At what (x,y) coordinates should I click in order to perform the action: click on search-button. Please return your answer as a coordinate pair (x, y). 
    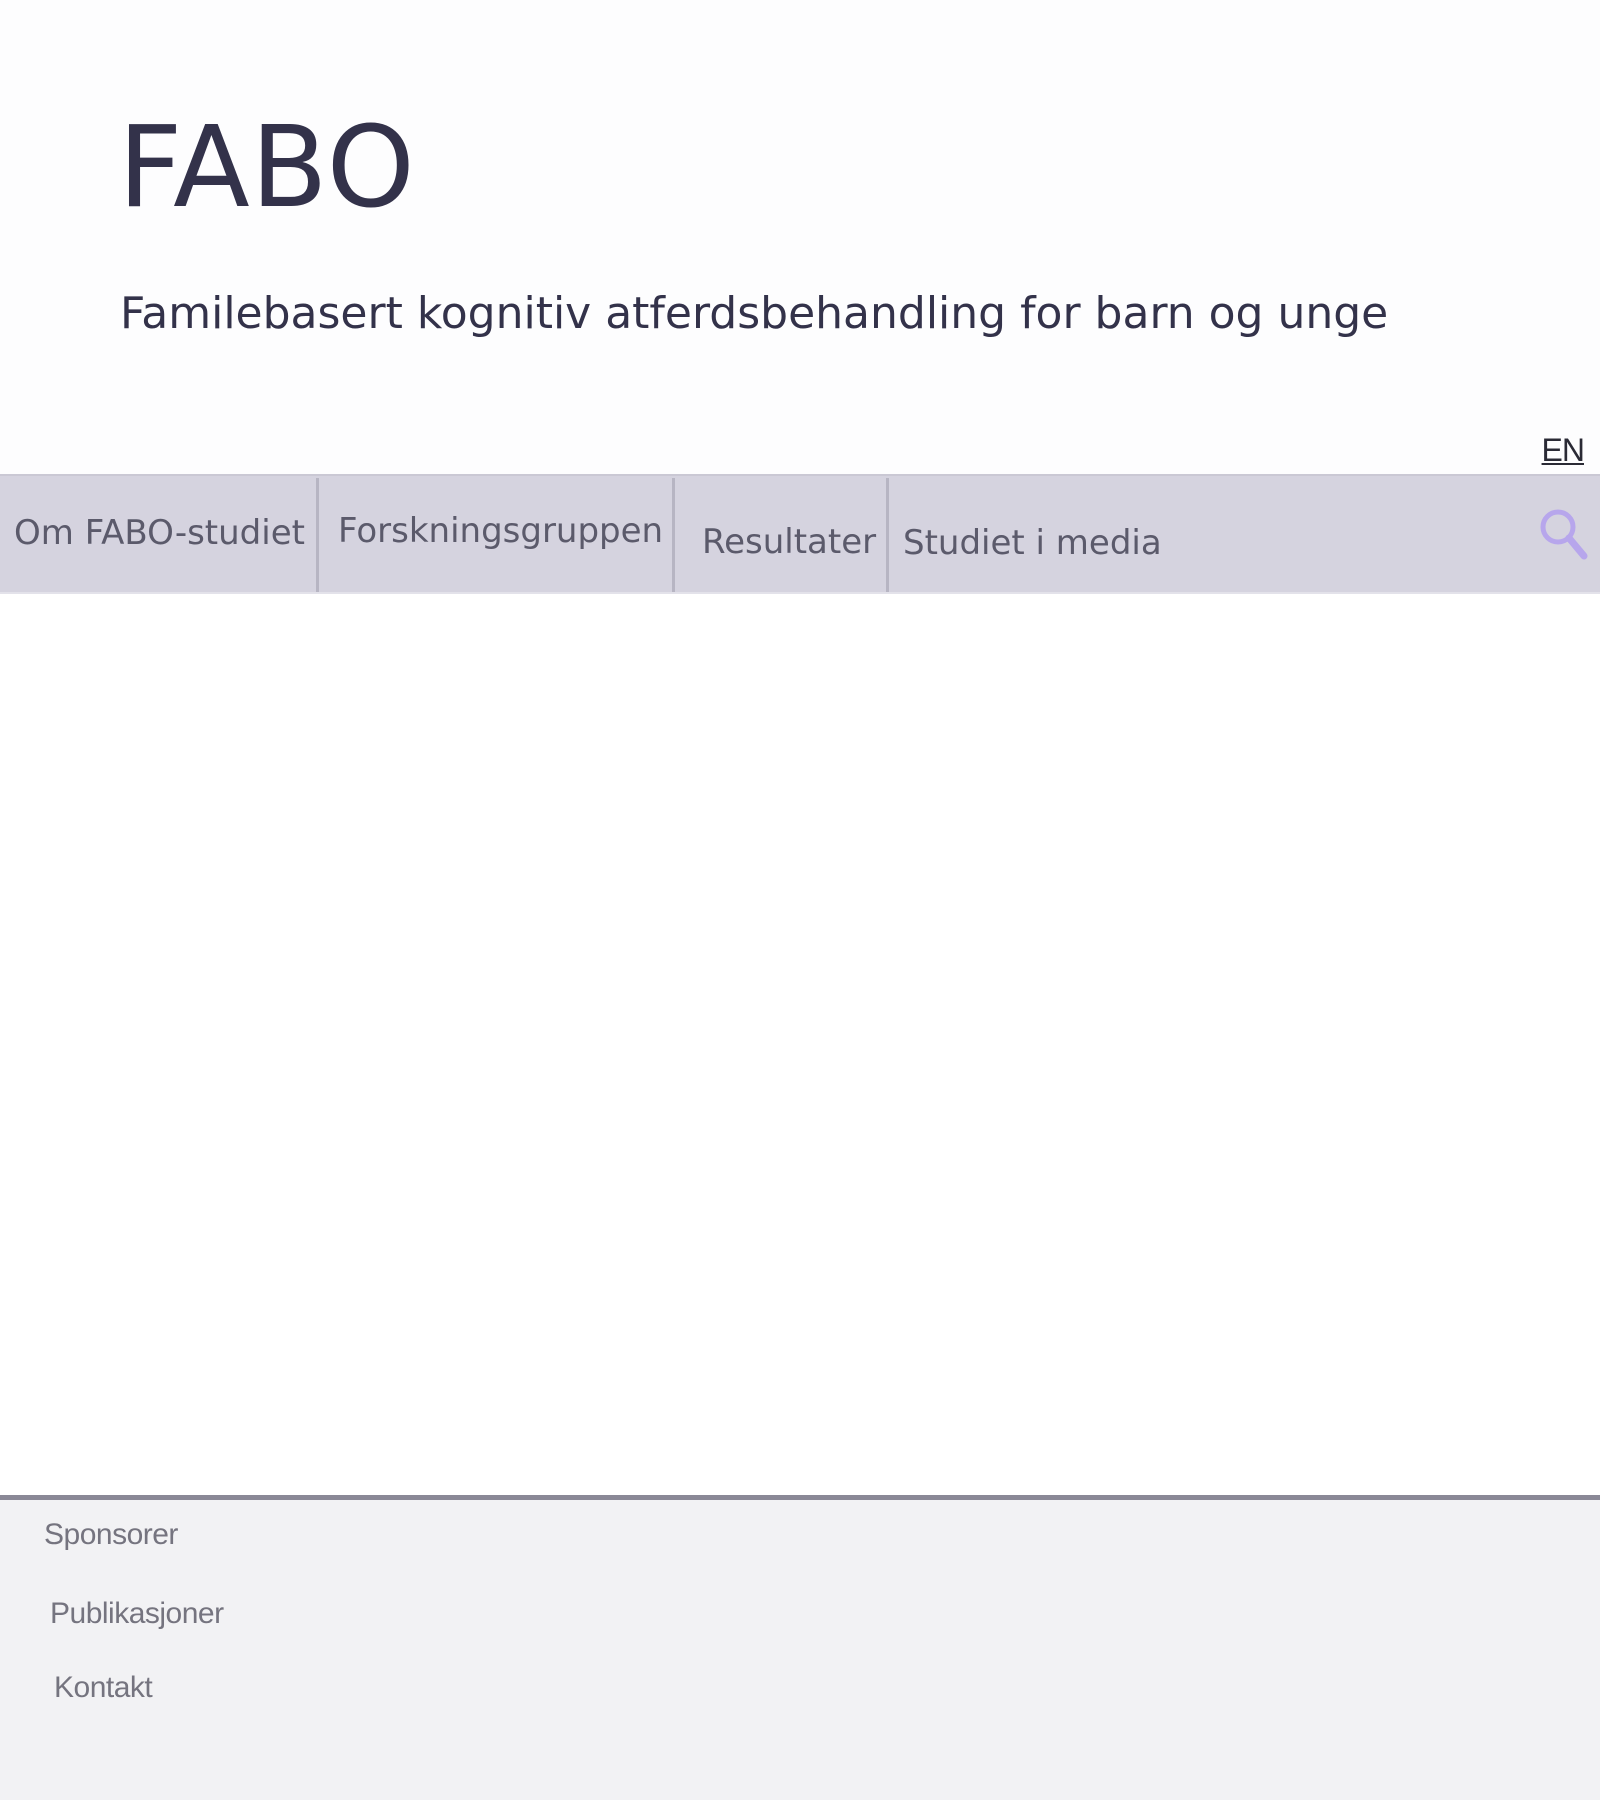
    Looking at the image, I should click on (1564, 534).